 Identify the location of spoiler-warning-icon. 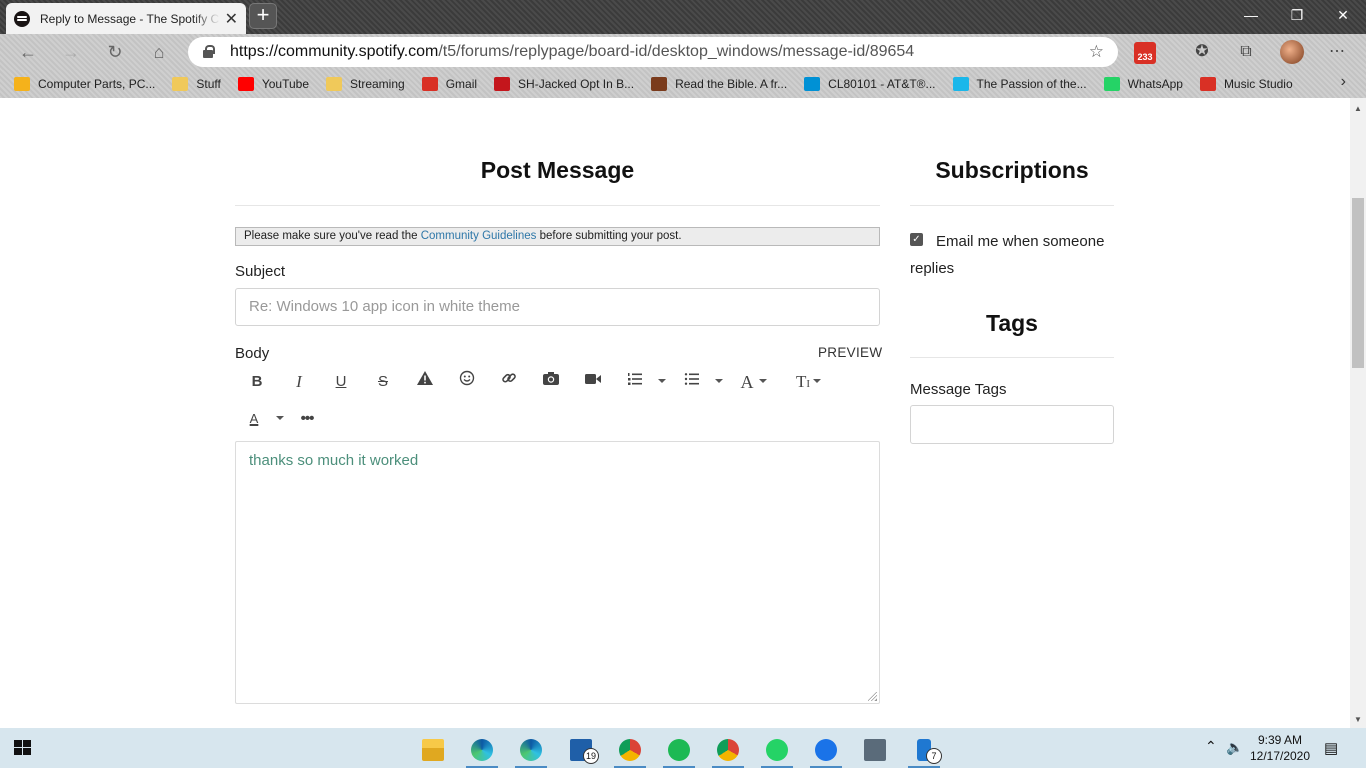
(425, 382).